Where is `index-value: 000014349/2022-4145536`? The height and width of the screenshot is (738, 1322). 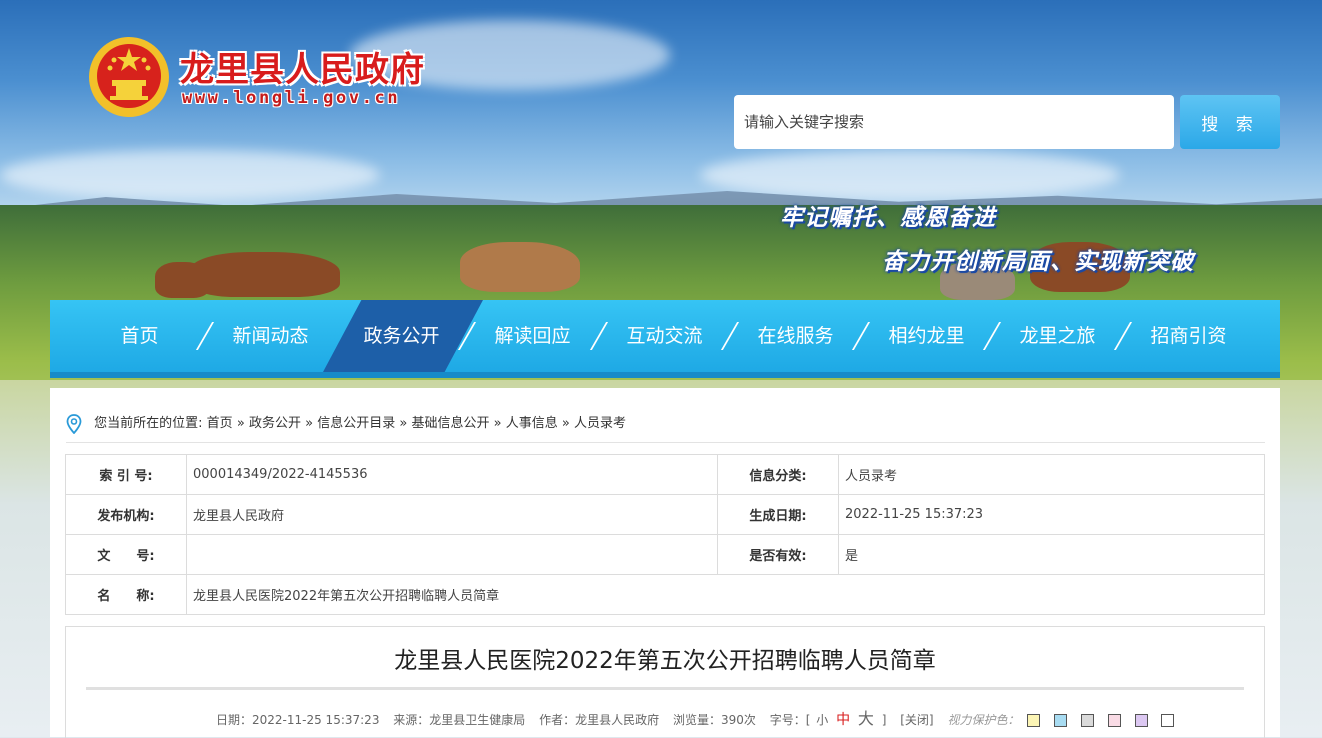
index-value: 000014349/2022-4145536 is located at coordinates (452, 474).